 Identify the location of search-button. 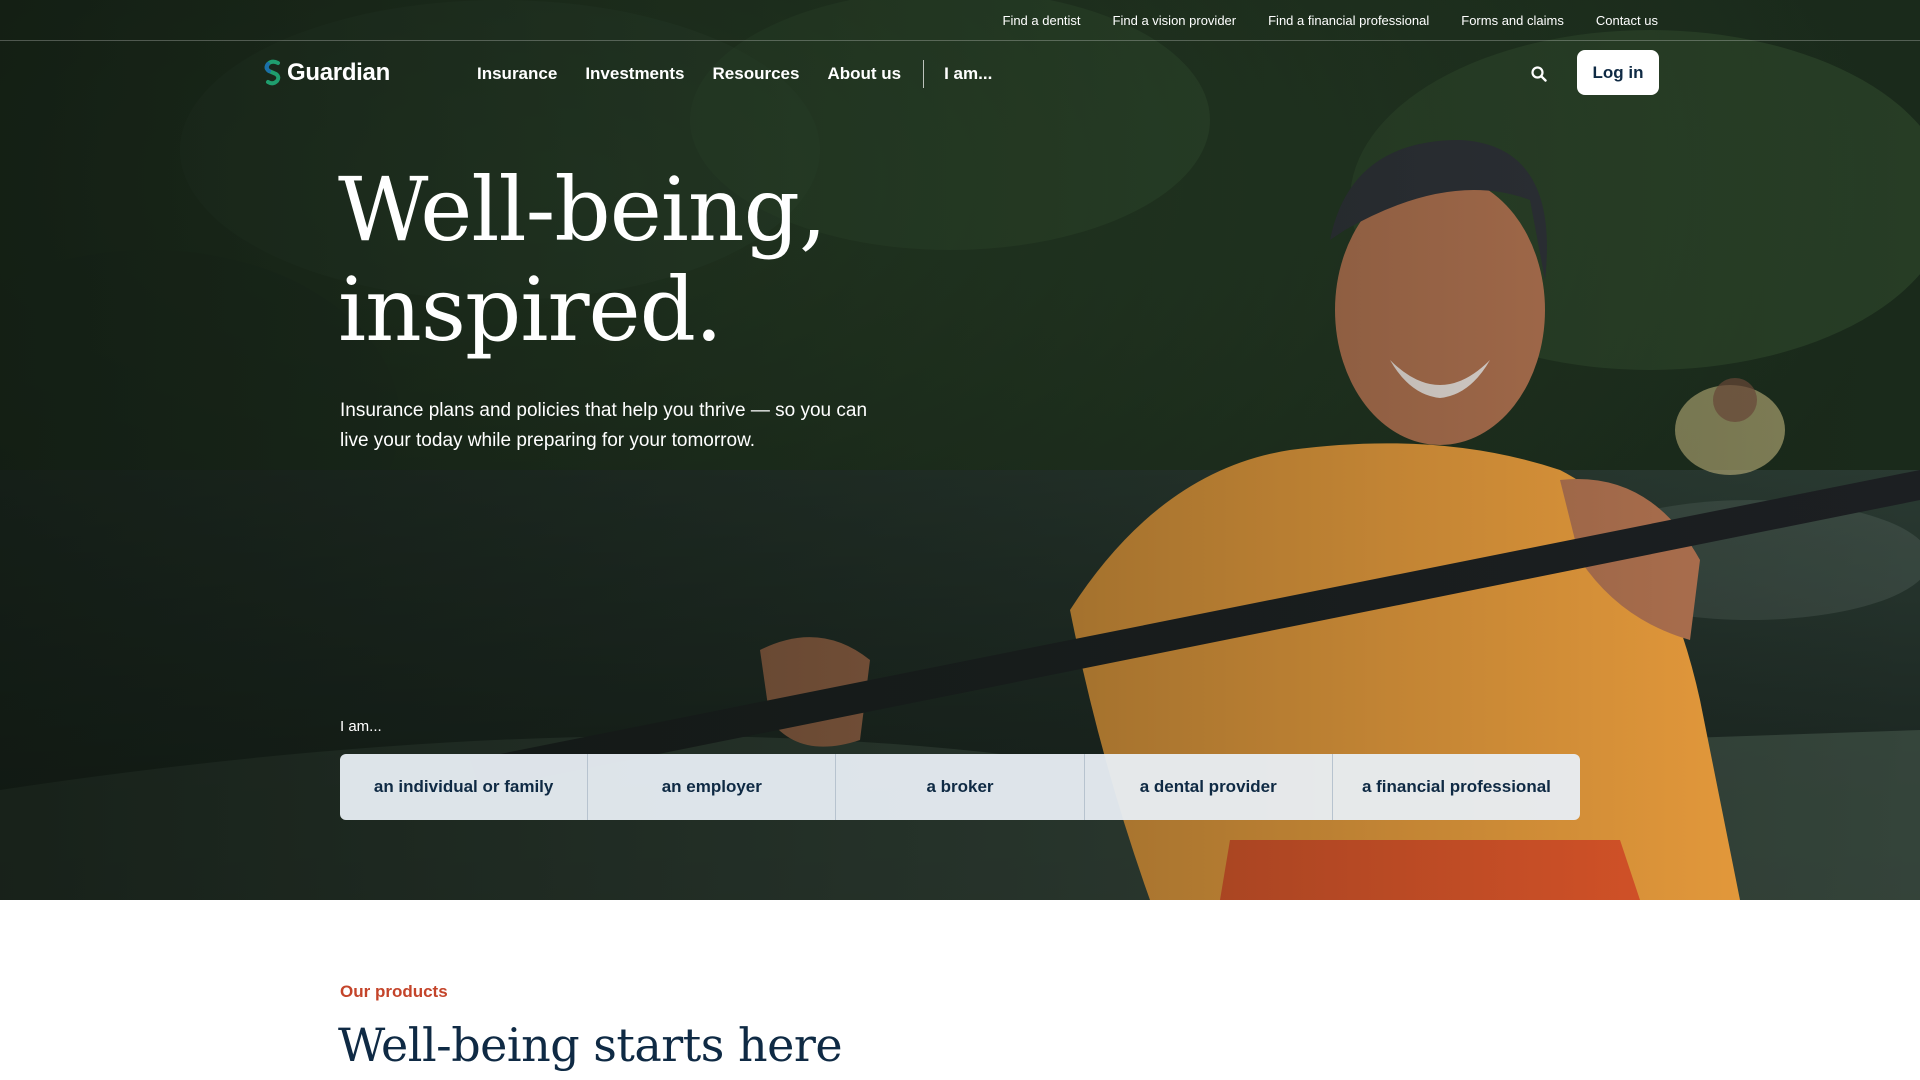
(1539, 74).